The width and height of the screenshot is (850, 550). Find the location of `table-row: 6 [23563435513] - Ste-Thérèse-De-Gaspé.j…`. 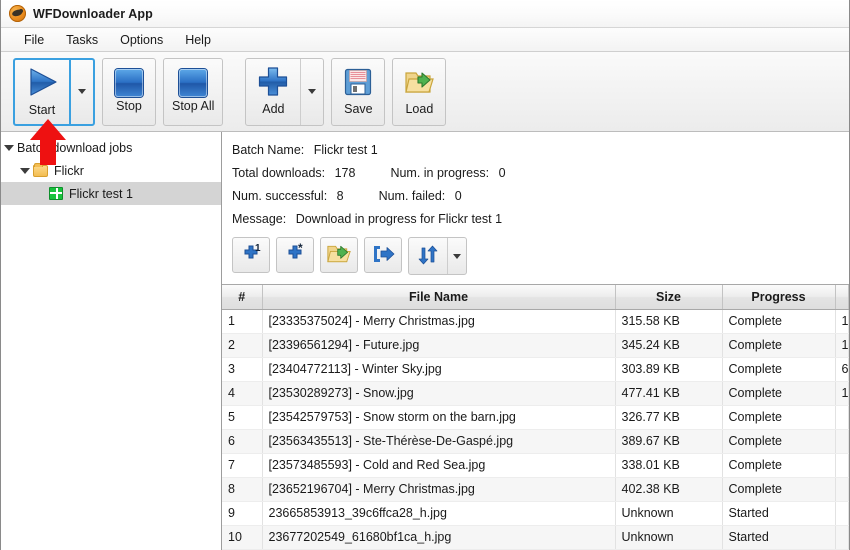

table-row: 6 [23563435513] - Ste-Thérèse-De-Gaspé.j… is located at coordinates (535, 441).